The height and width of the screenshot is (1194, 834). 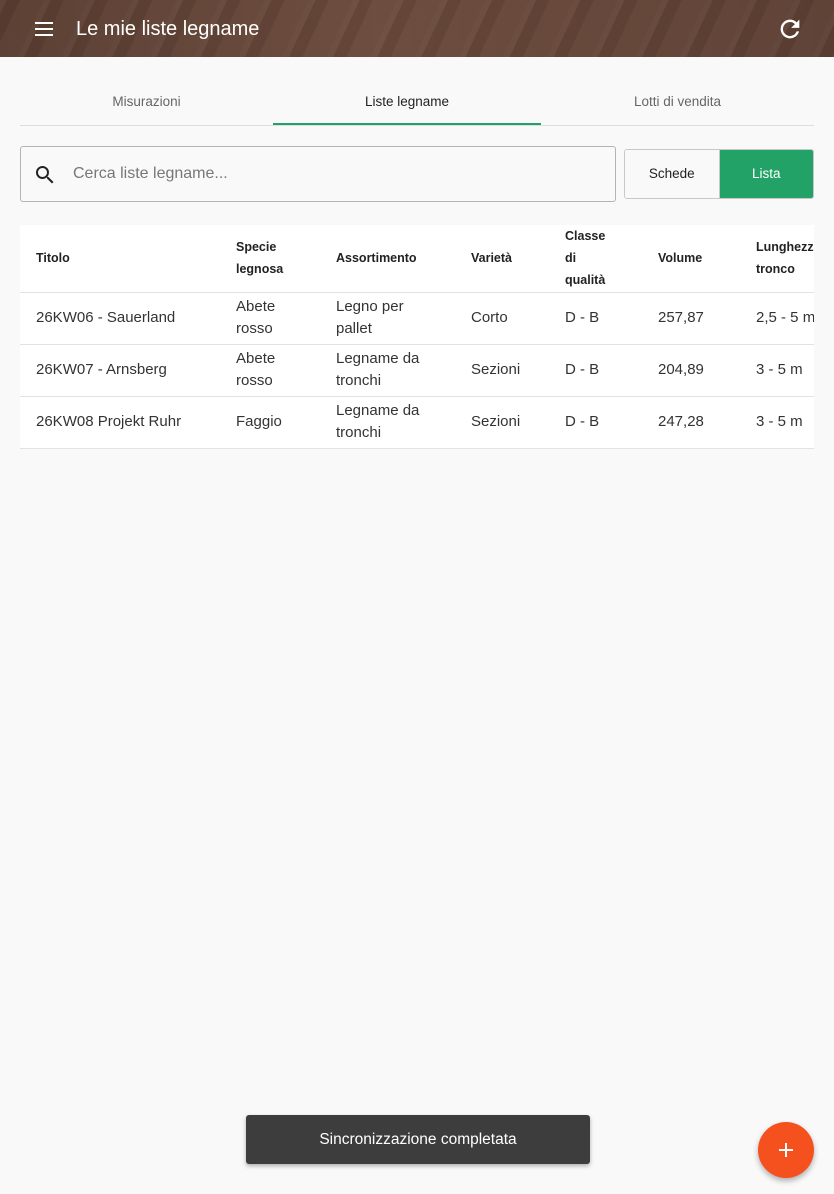 I want to click on search-icon, so click(x=45, y=175).